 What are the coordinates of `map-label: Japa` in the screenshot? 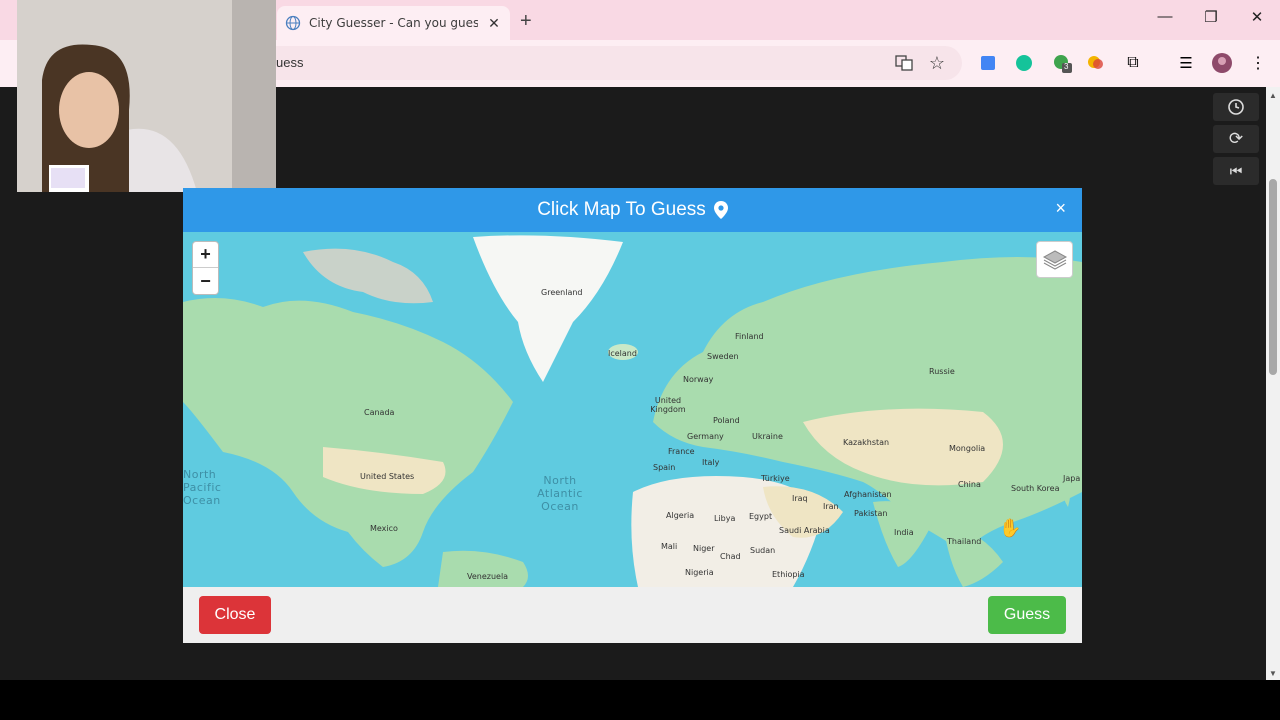 It's located at (1072, 478).